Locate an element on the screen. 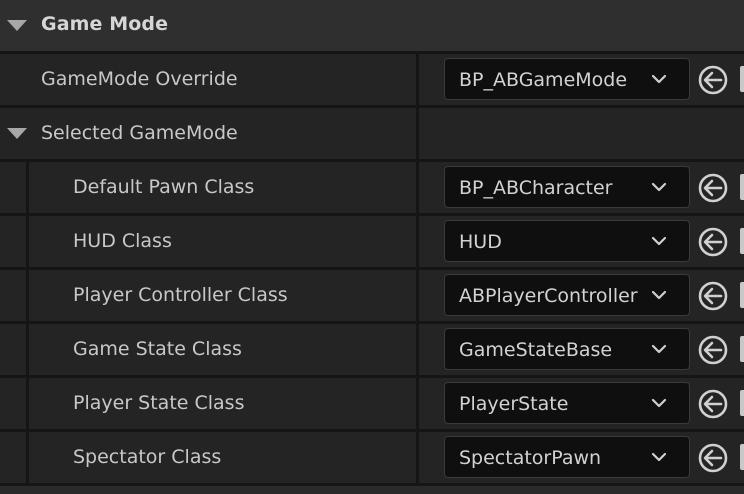  property-label: Game State Class is located at coordinates (157, 349).